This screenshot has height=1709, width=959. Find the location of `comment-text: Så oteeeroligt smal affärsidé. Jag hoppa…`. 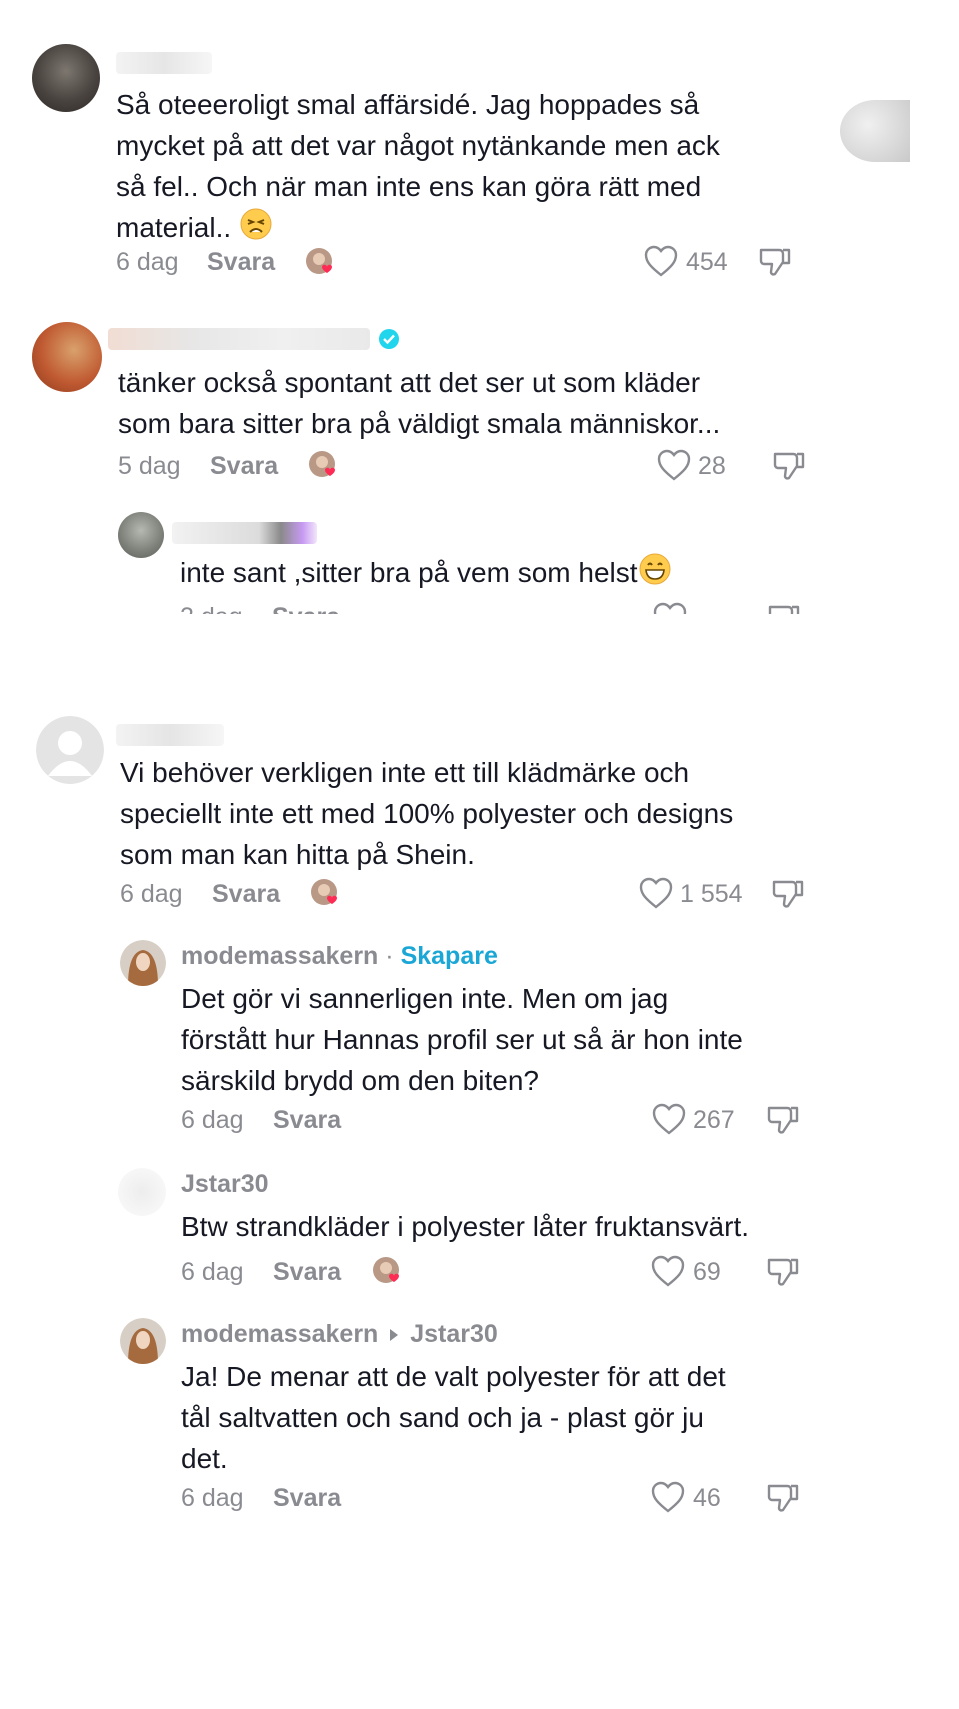

comment-text: Så oteeeroligt smal affärsidé. Jag hoppa… is located at coordinates (418, 166).